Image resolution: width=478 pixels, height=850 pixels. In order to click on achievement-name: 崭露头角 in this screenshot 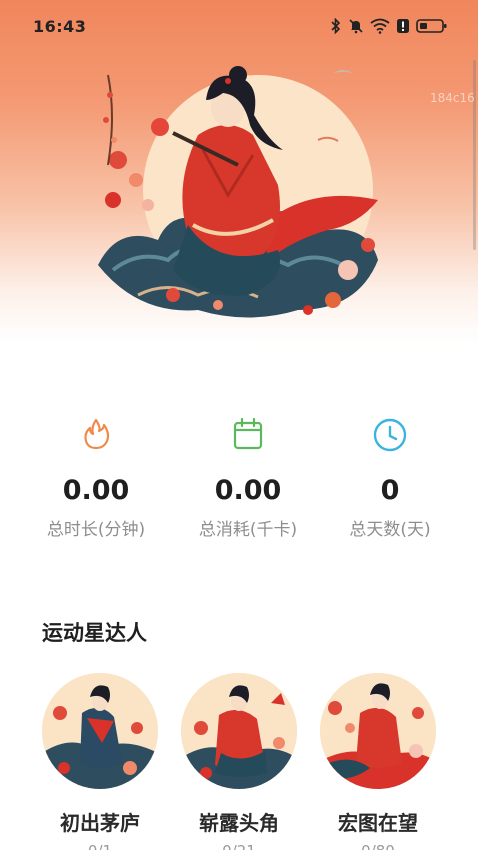, I will do `click(239, 823)`.